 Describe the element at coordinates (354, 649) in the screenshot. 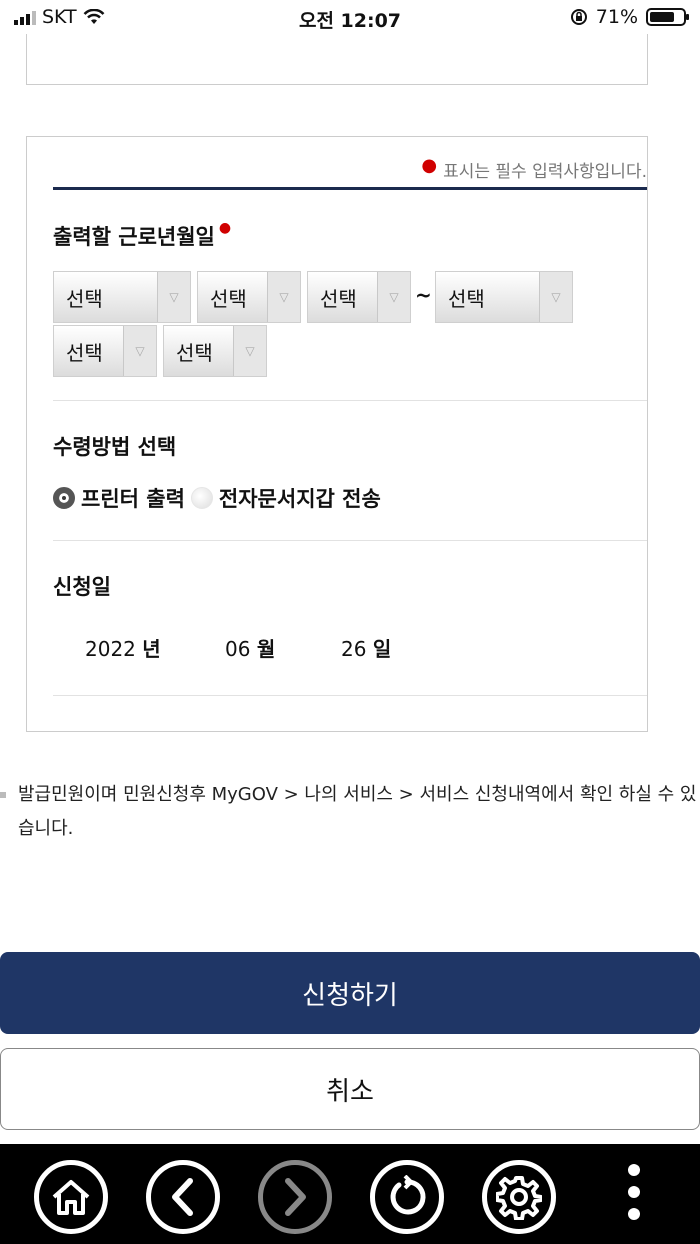

I see `apply-day-value: 26` at that location.